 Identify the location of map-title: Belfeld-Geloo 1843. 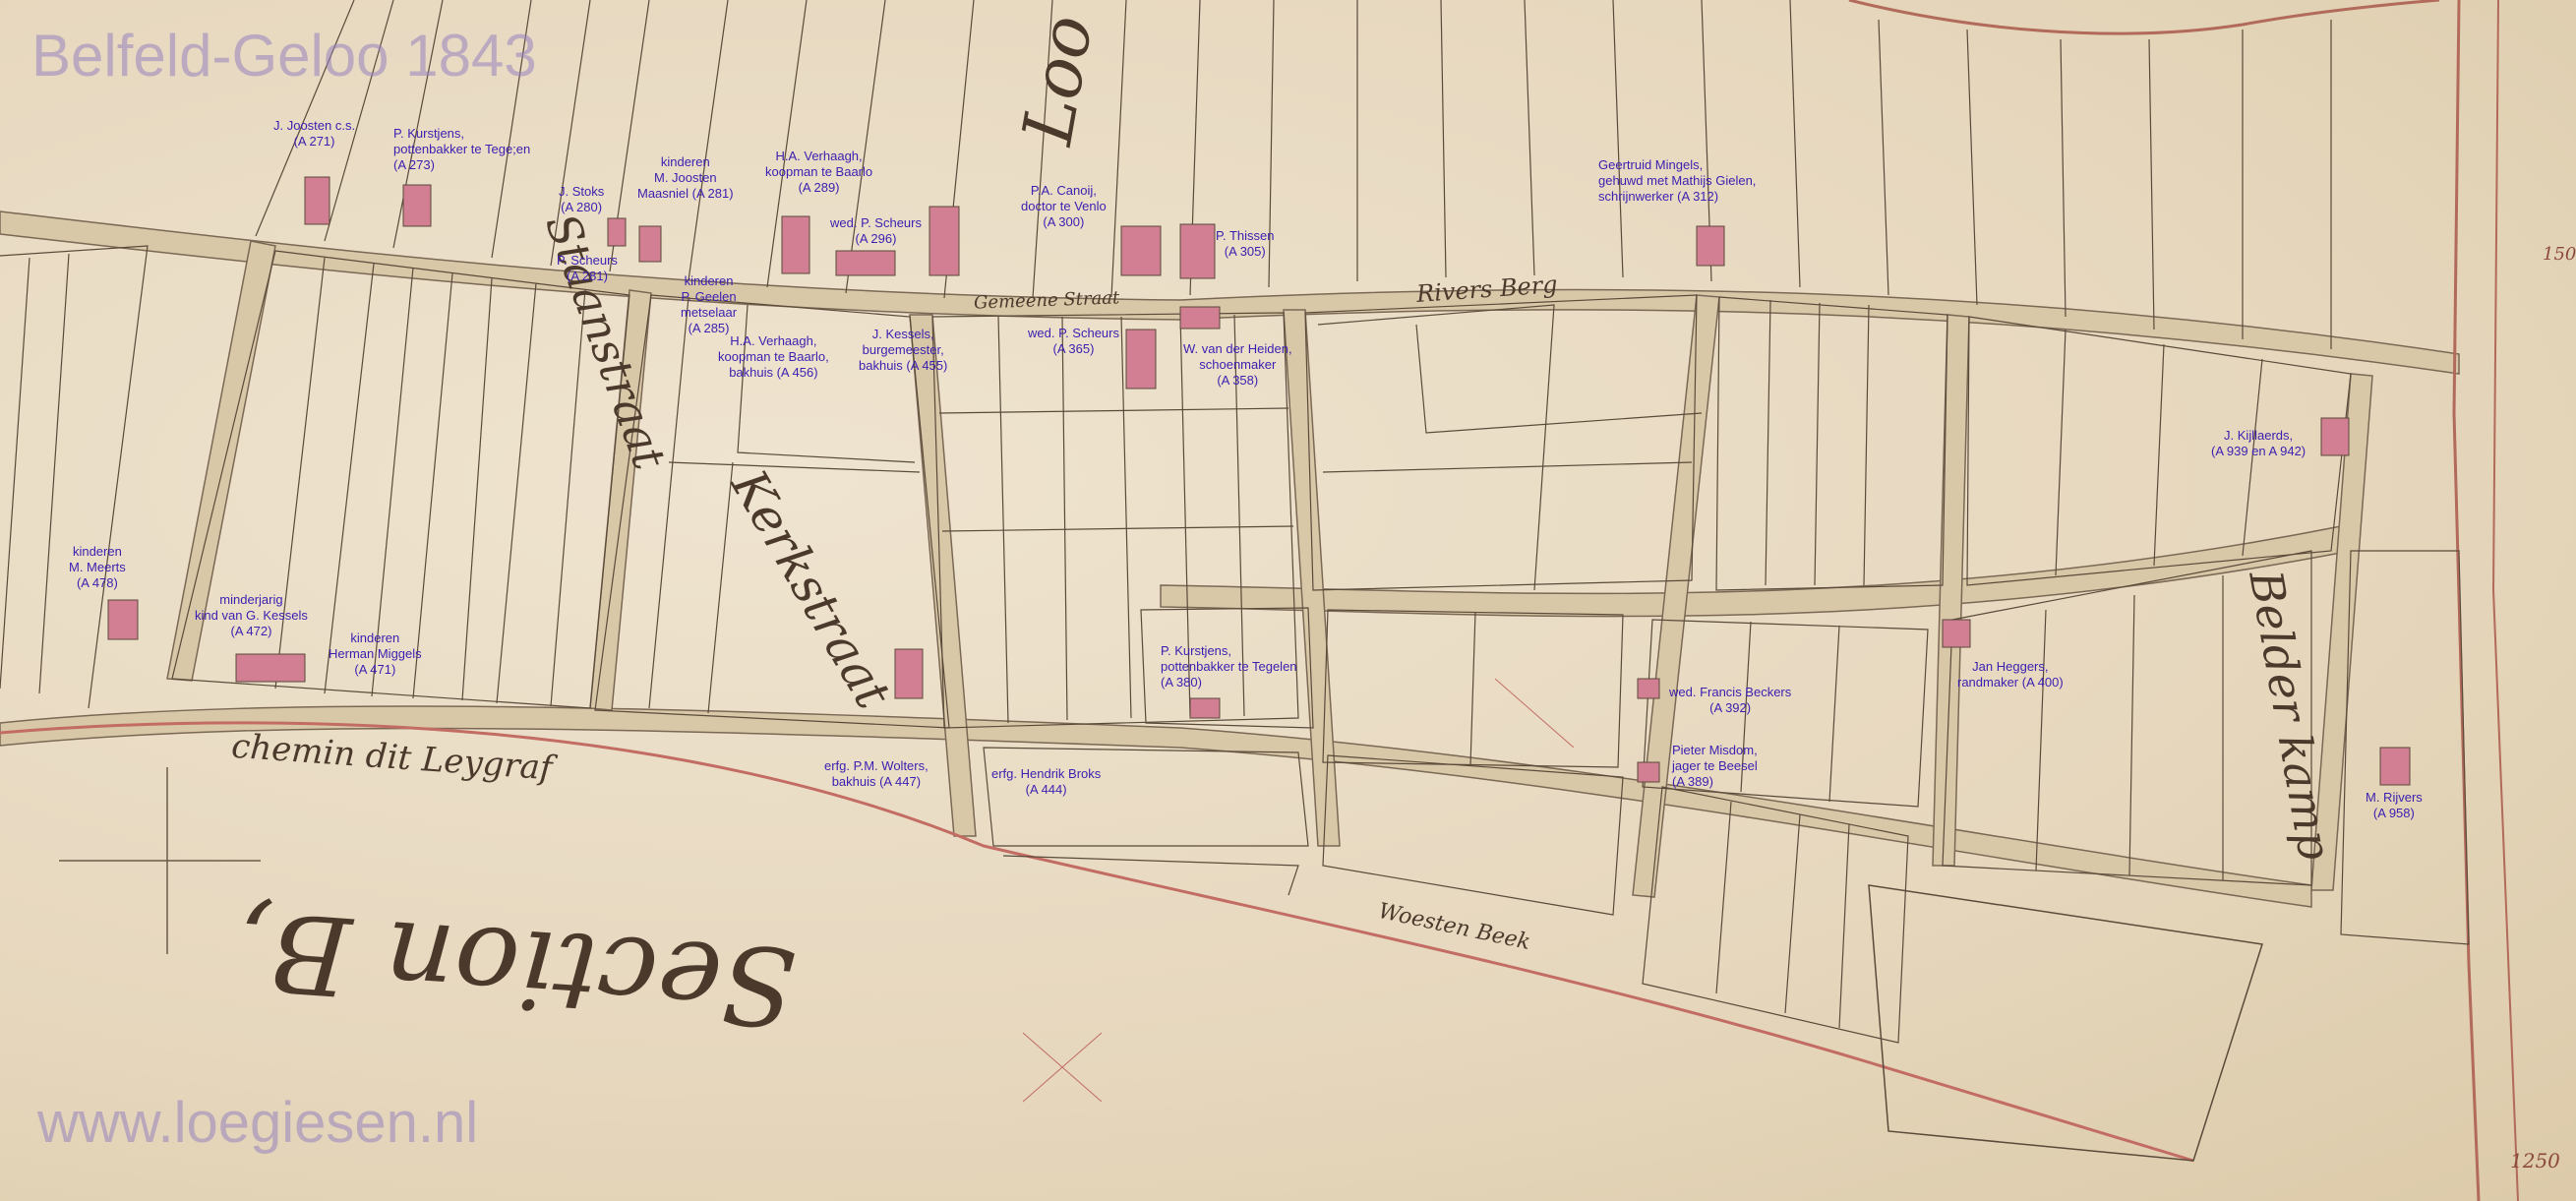
(284, 56).